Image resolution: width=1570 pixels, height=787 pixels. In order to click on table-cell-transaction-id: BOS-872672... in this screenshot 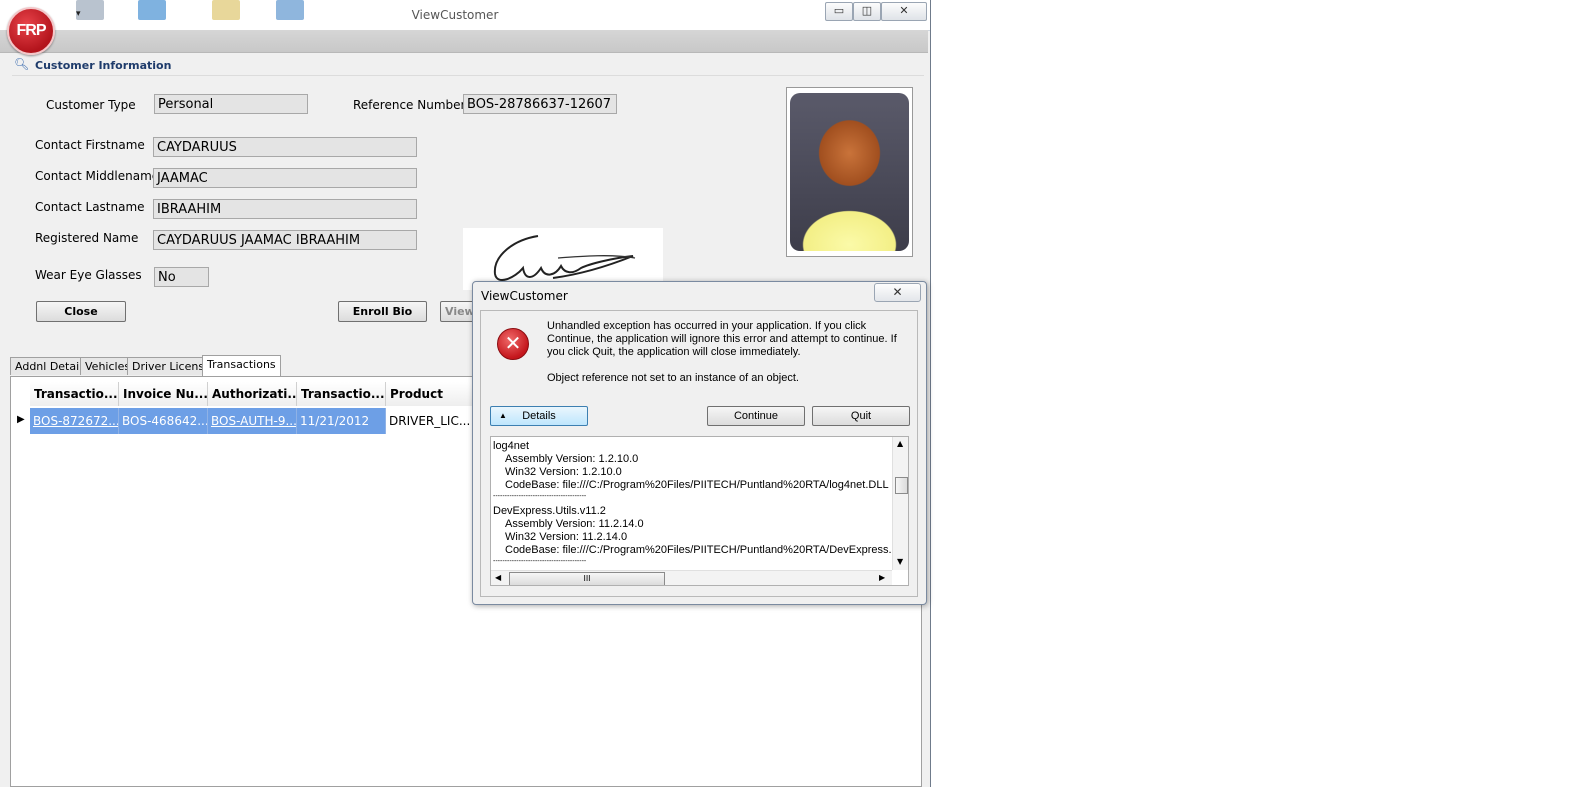, I will do `click(74, 421)`.